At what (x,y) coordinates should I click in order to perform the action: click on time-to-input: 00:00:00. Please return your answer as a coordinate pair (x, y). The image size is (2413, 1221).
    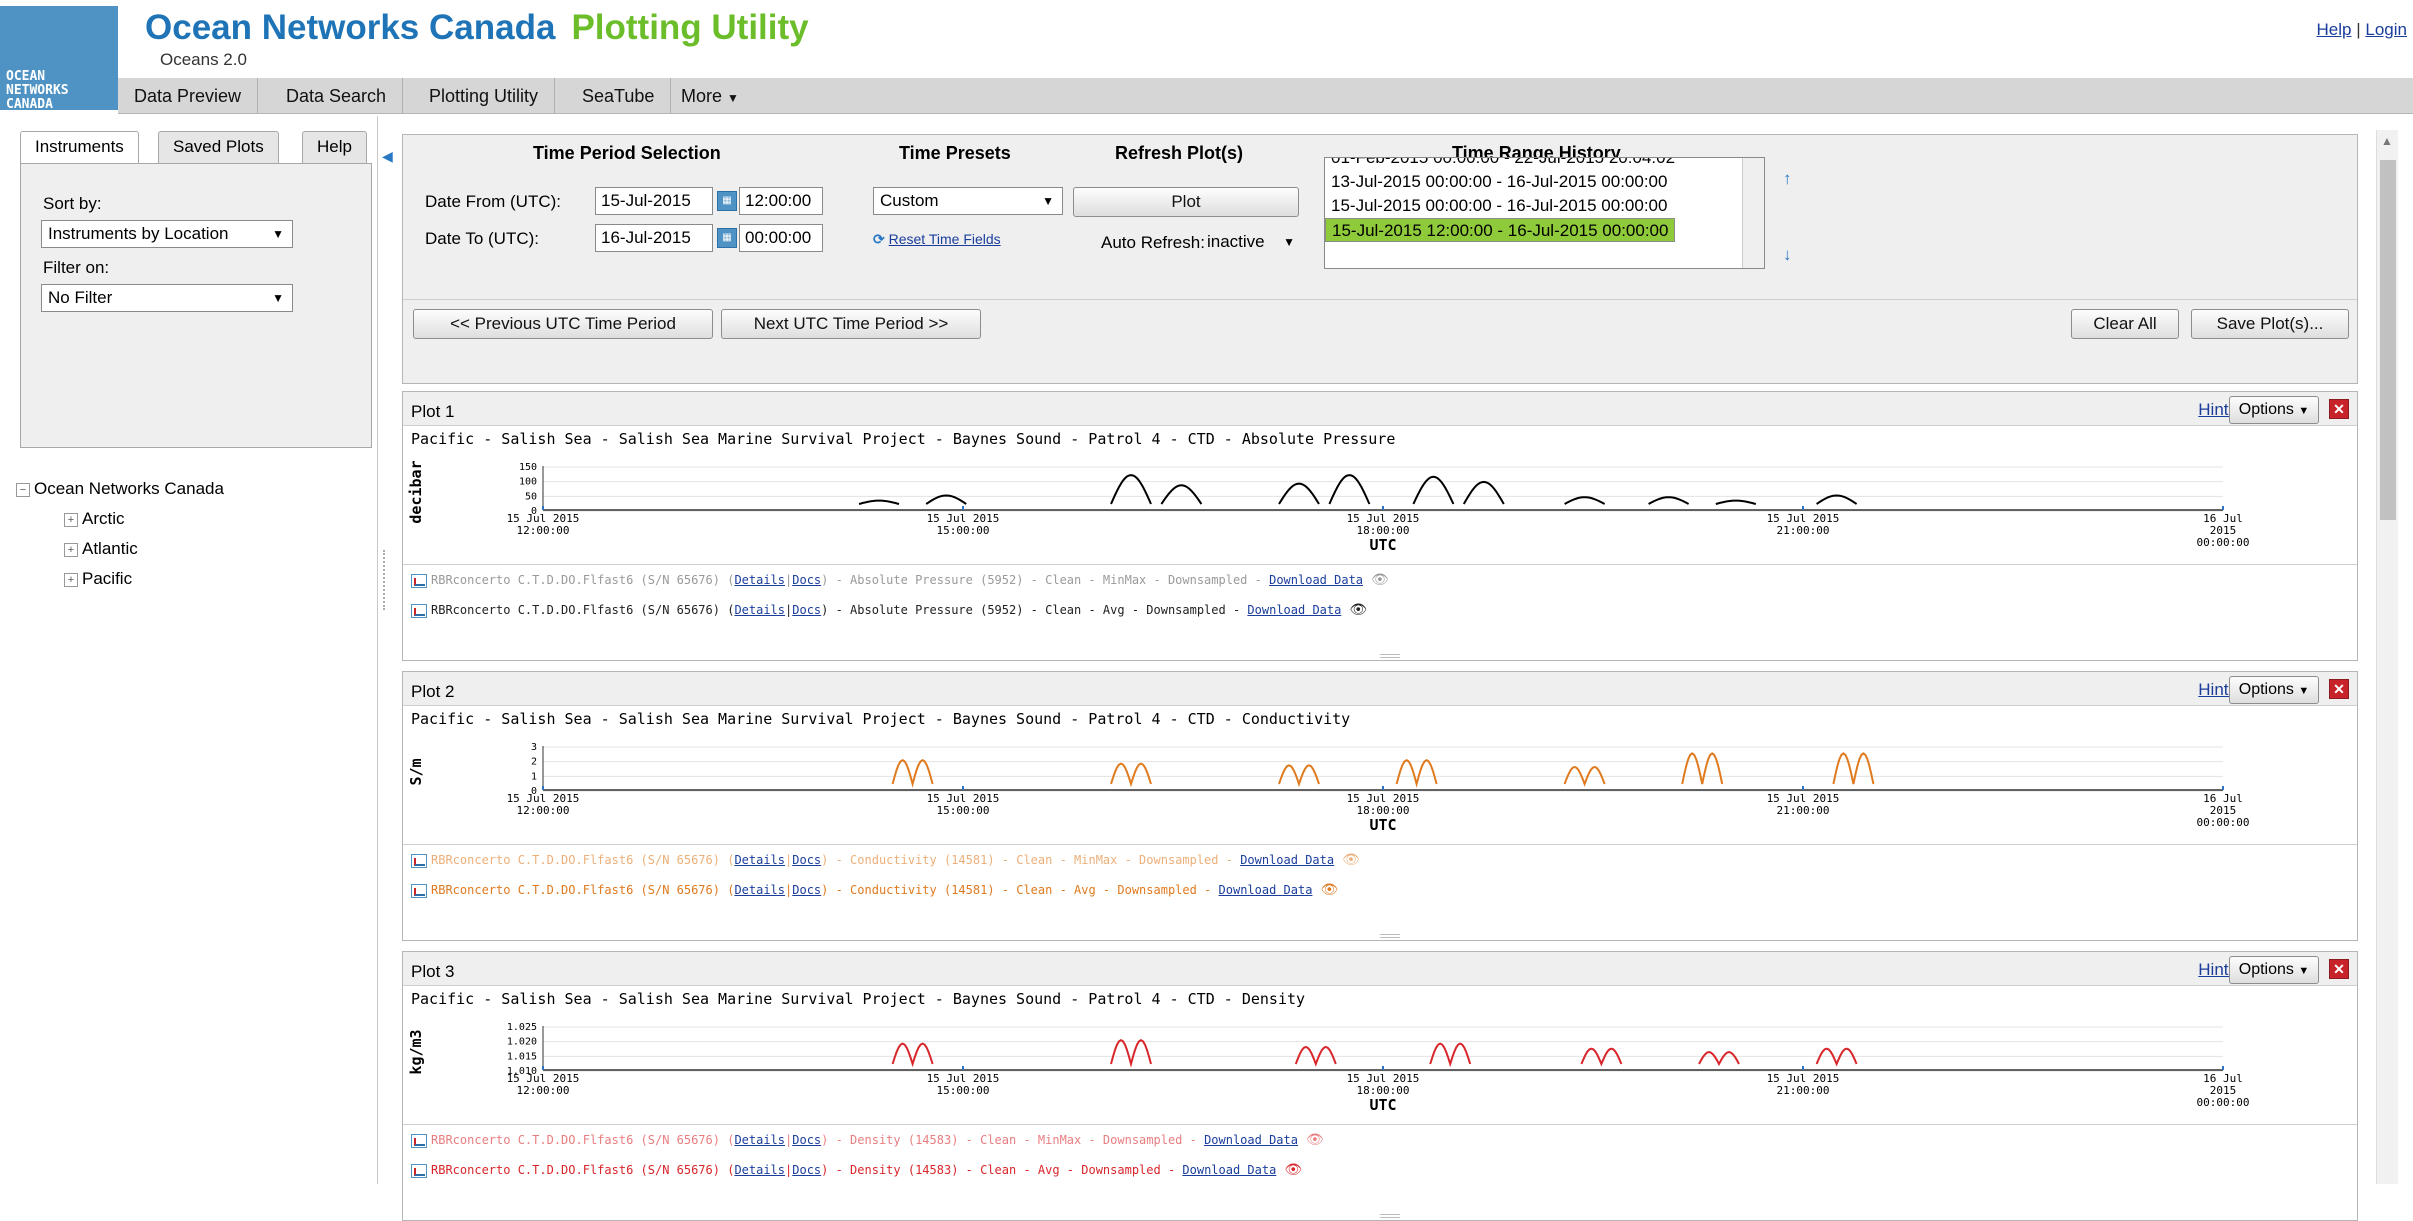
    Looking at the image, I should click on (781, 238).